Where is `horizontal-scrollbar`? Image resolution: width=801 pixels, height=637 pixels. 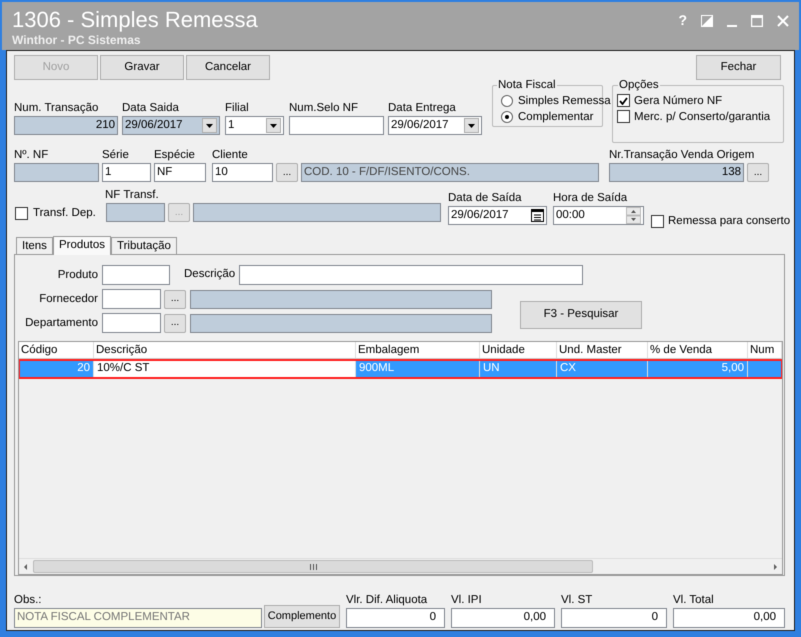 horizontal-scrollbar is located at coordinates (400, 566).